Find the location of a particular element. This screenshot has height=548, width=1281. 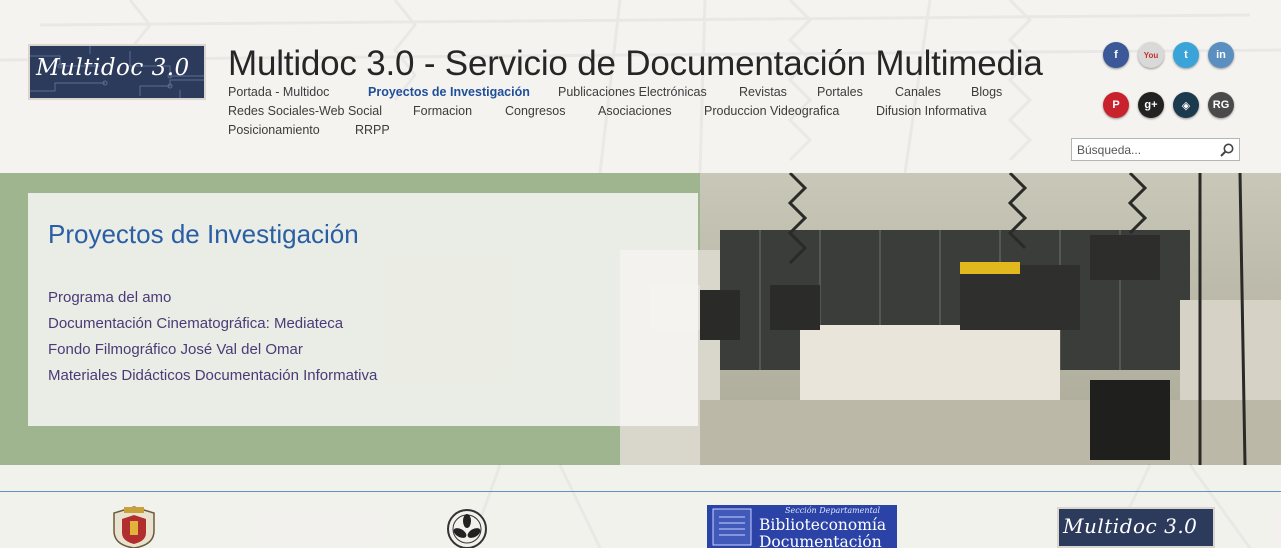

nav-item-blogs: Blogs is located at coordinates (986, 92).